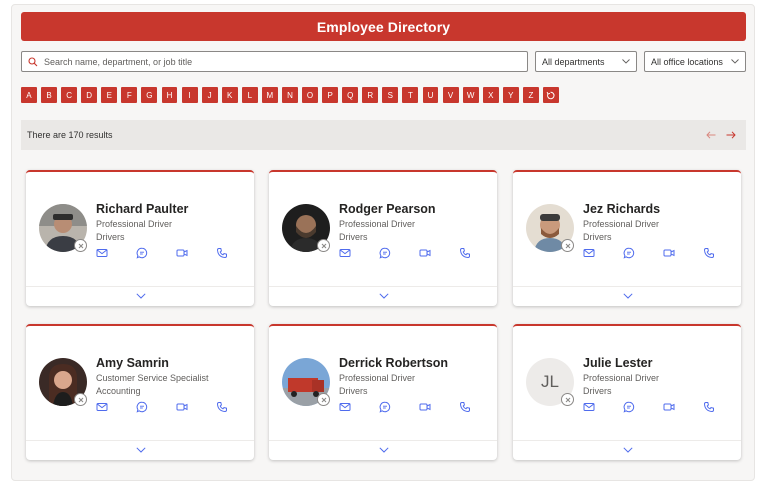 This screenshot has width=768, height=486. Describe the element at coordinates (149, 95) in the screenshot. I see `letter-button-g: G` at that location.